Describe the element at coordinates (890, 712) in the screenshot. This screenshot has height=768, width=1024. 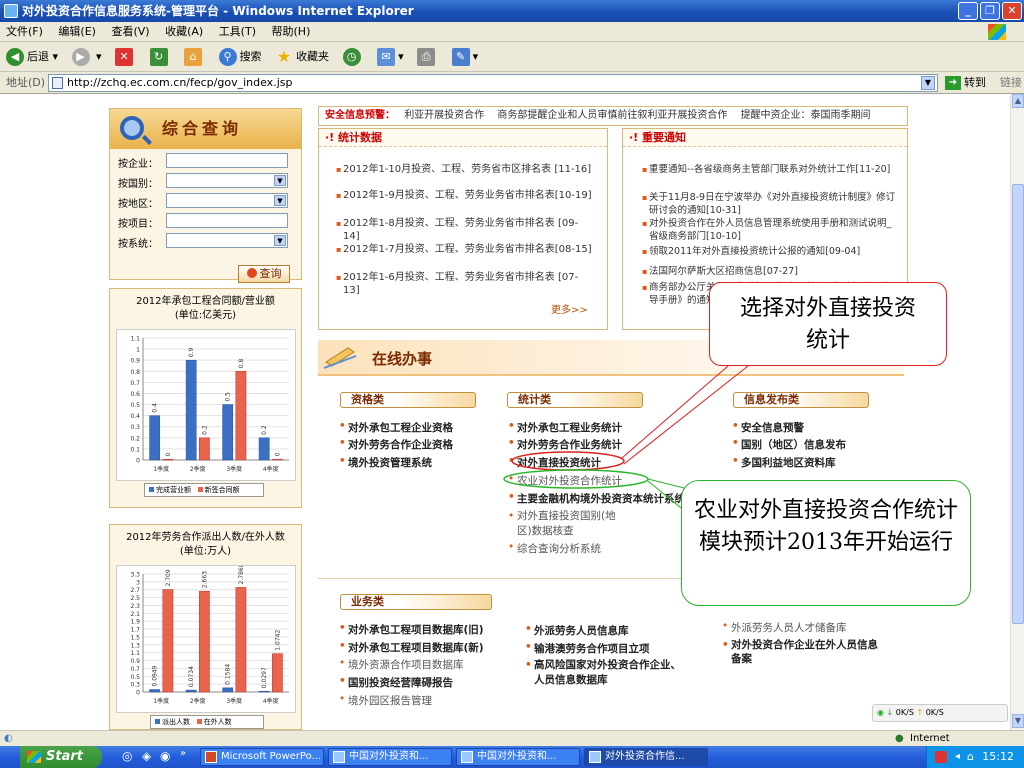
I see `down-arrow-icon: ↓` at that location.